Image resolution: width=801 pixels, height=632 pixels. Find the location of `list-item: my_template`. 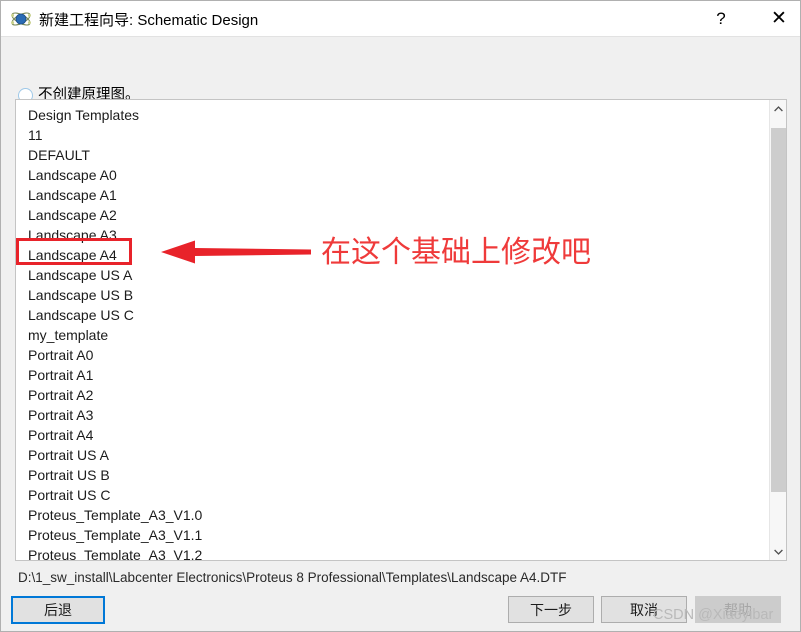

list-item: my_template is located at coordinates (393, 335).